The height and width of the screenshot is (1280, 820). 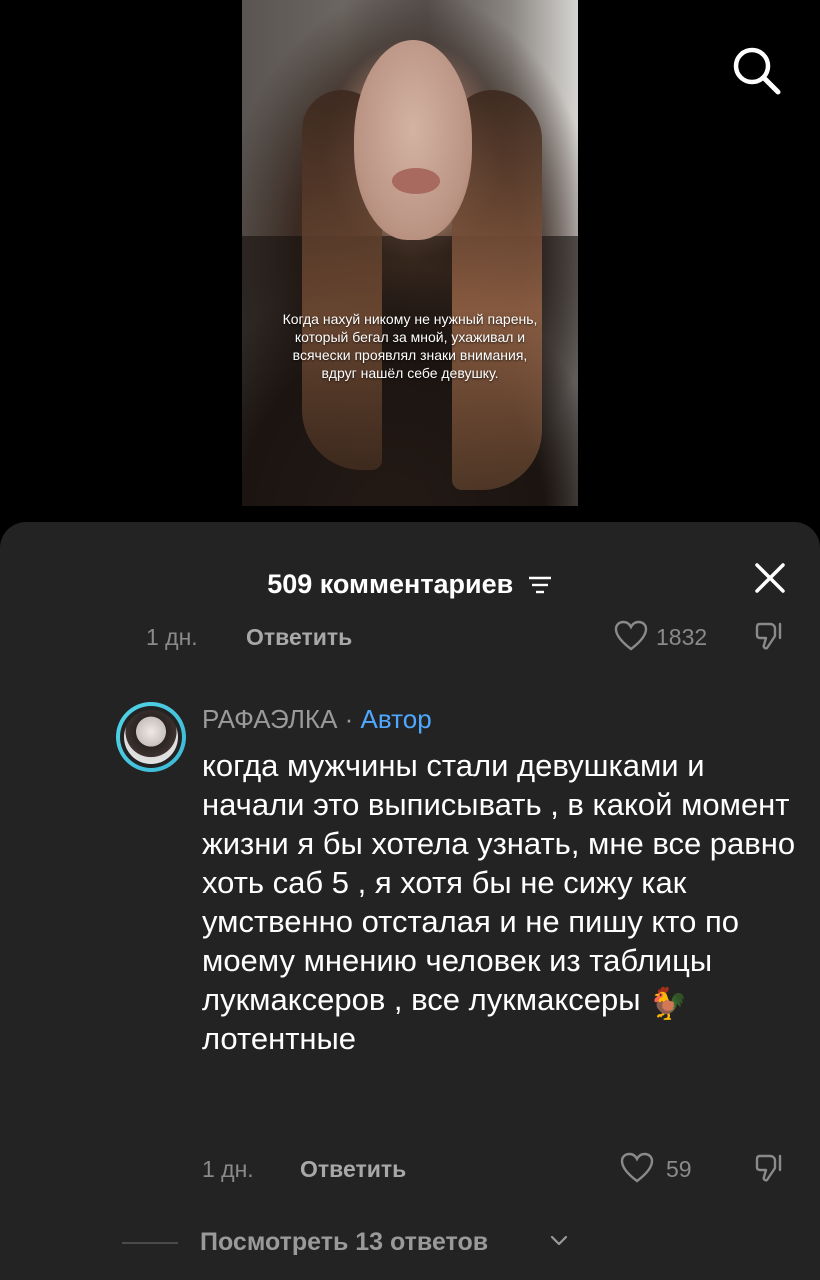 I want to click on comment-reply-button: Ответить, so click(x=353, y=1169).